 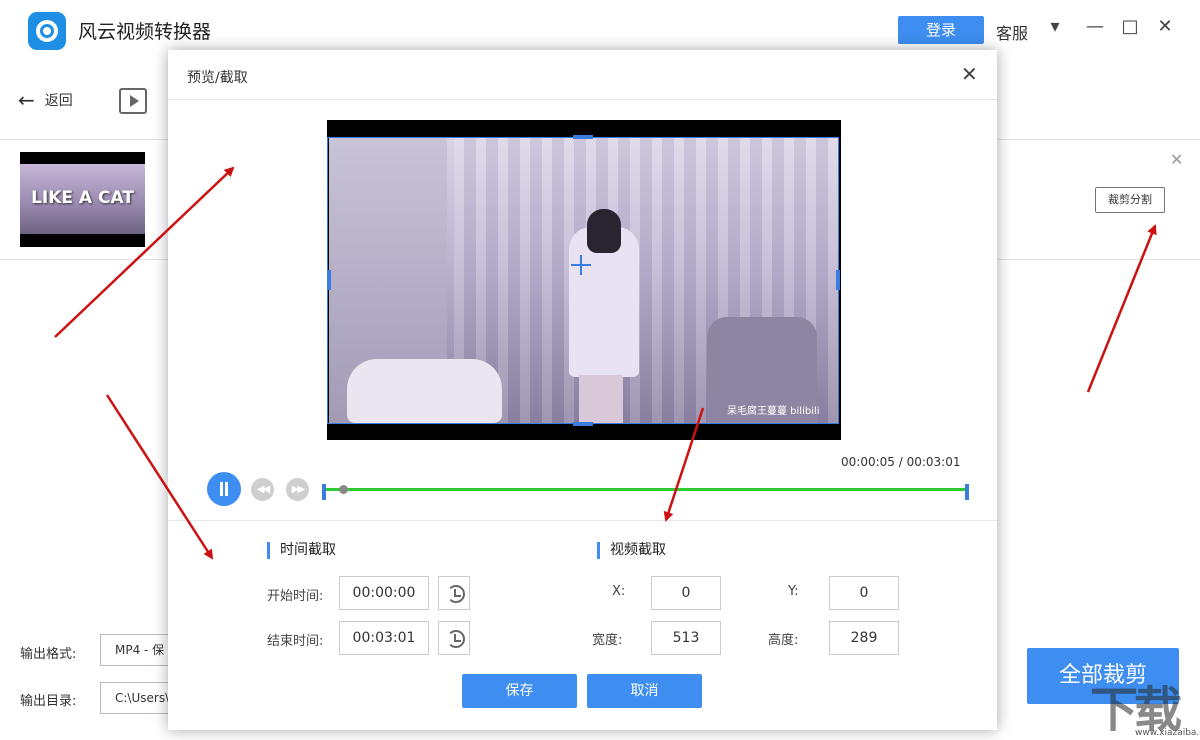 I want to click on pause-button, so click(x=224, y=489).